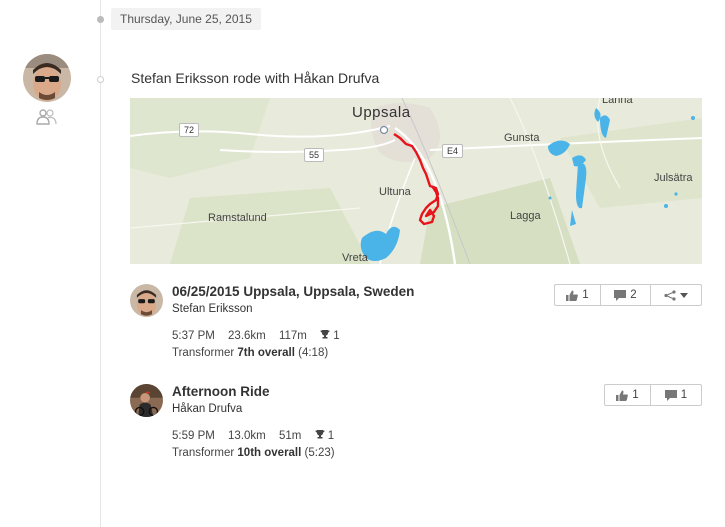 The height and width of the screenshot is (527, 725). Describe the element at coordinates (684, 295) in the screenshot. I see `chevron-down-icon` at that location.